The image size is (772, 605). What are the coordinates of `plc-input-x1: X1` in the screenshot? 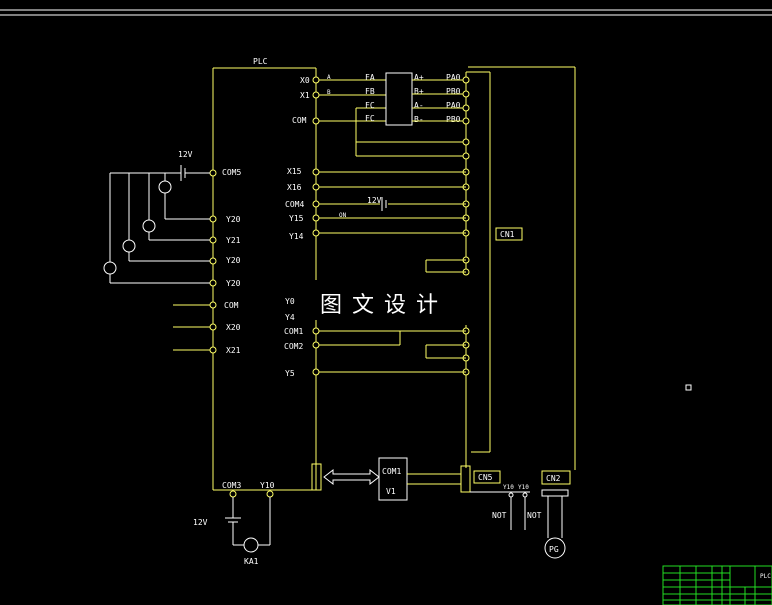 It's located at (305, 95).